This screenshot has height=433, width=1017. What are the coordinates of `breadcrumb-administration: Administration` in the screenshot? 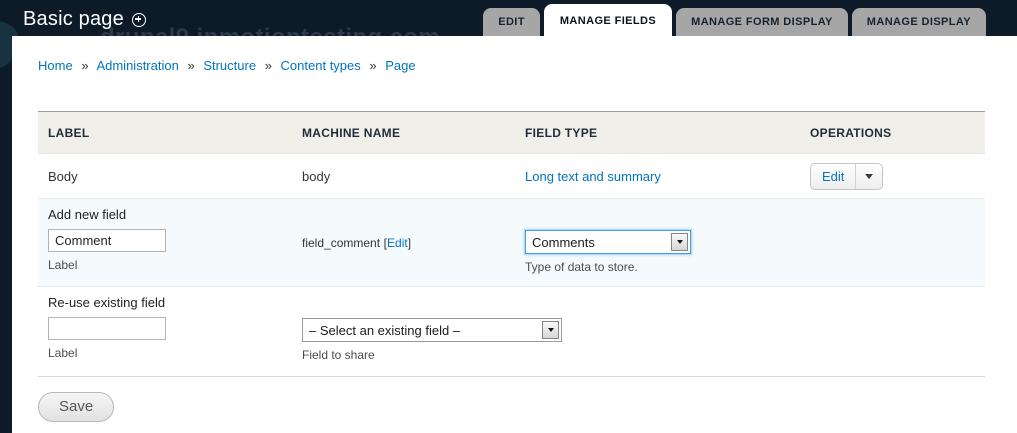 It's located at (137, 65).